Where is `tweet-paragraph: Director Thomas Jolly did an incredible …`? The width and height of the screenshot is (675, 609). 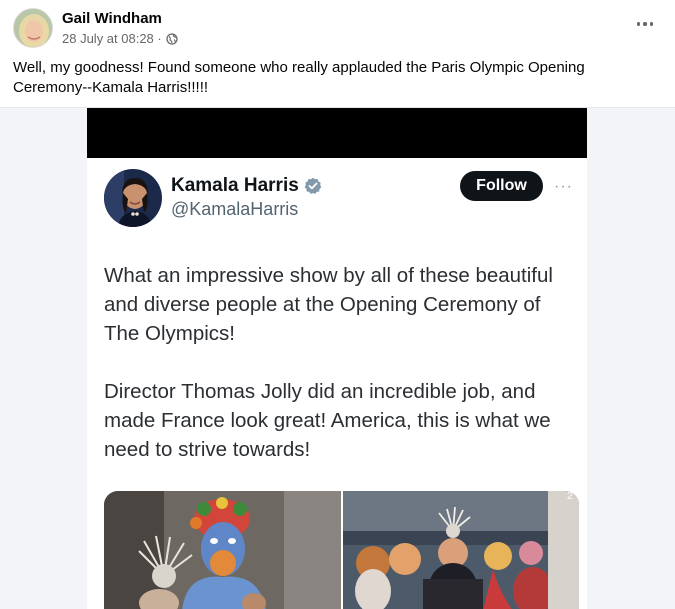
tweet-paragraph: Director Thomas Jolly did an incredible … is located at coordinates (327, 420).